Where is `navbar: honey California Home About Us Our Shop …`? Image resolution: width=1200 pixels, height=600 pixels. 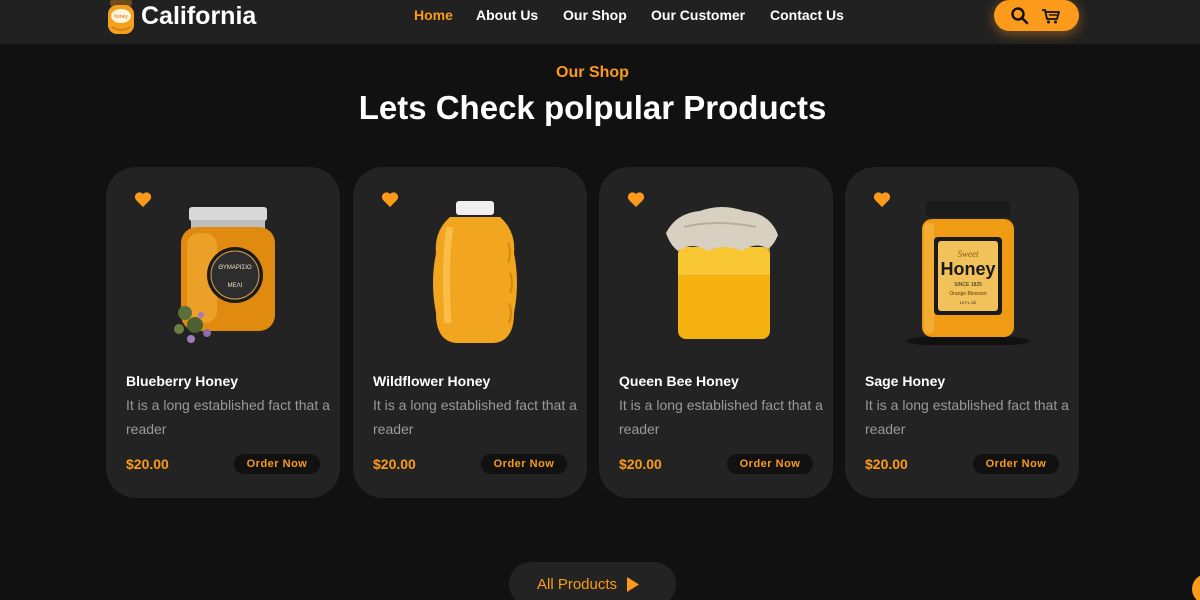
navbar: honey California Home About Us Our Shop … is located at coordinates (600, 22).